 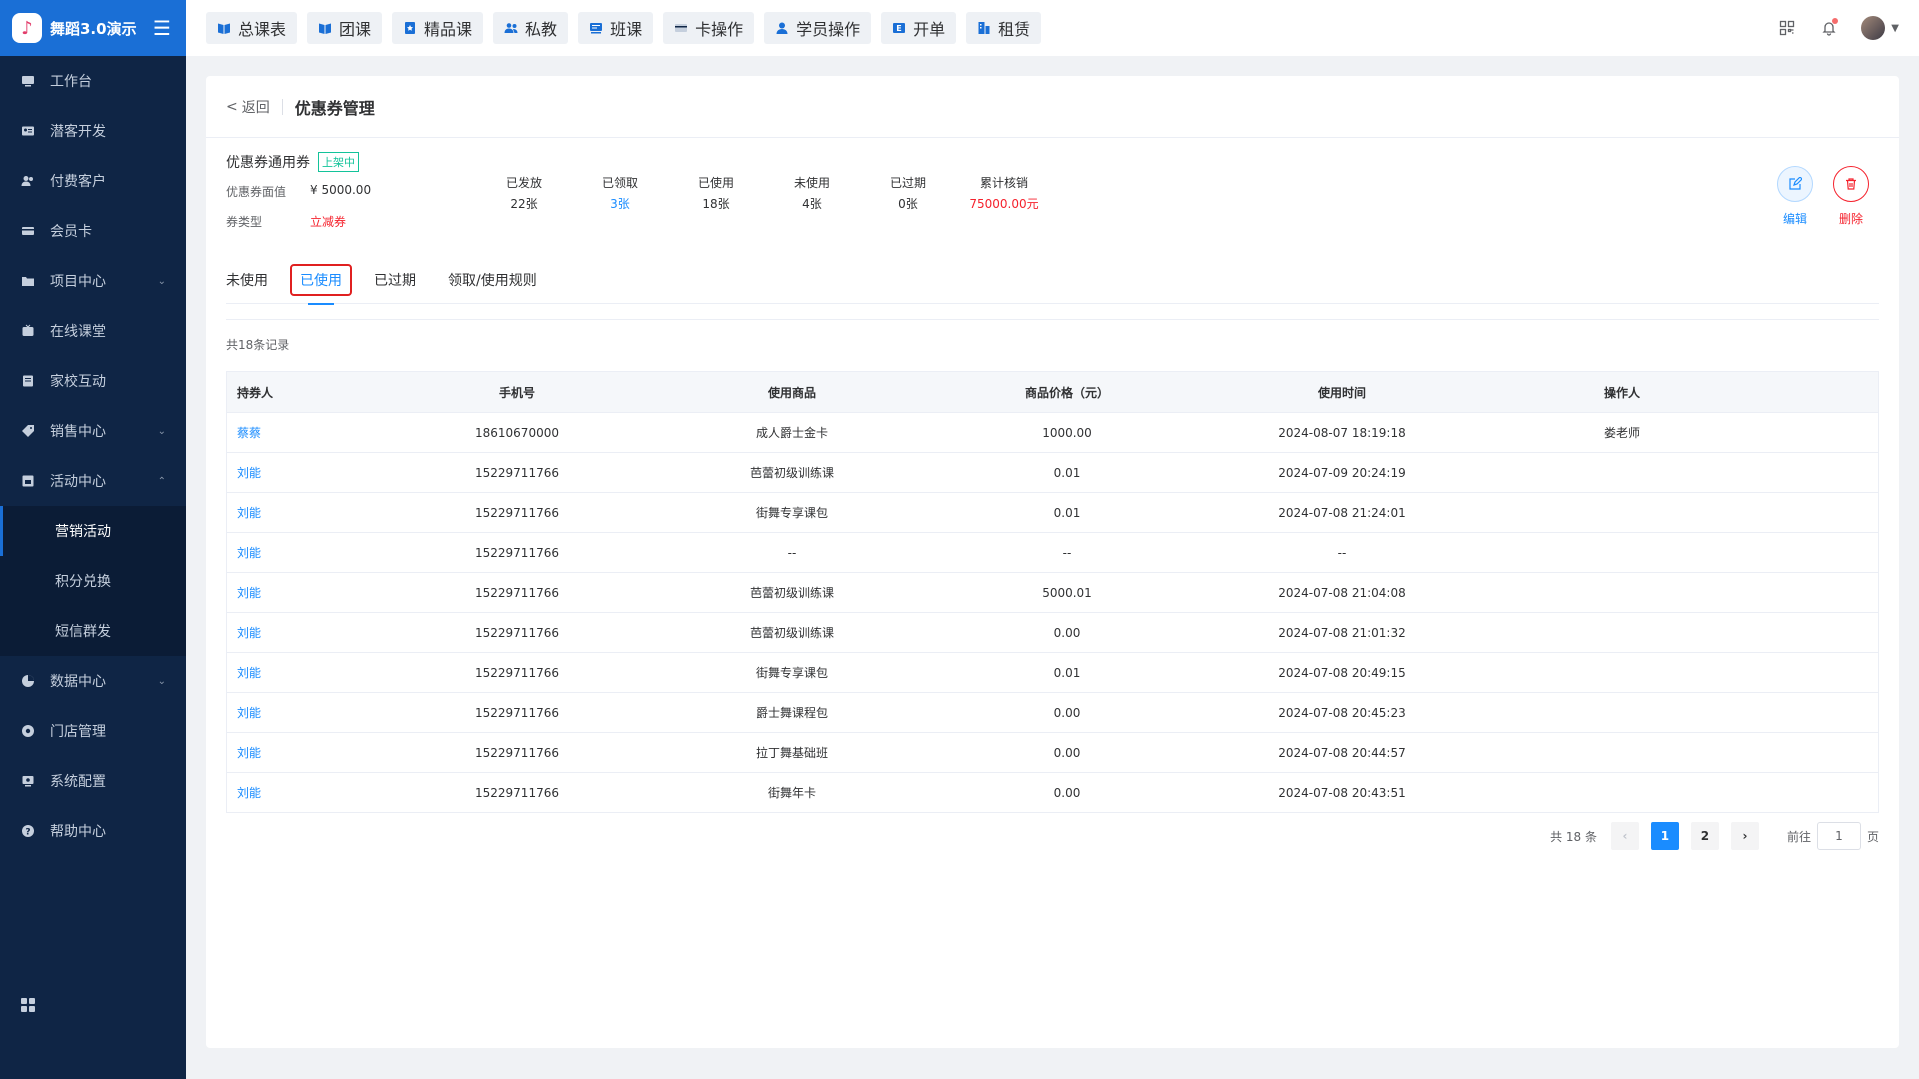 I want to click on sidebar-item-7: 销售中心 ⌄, so click(x=93, y=431).